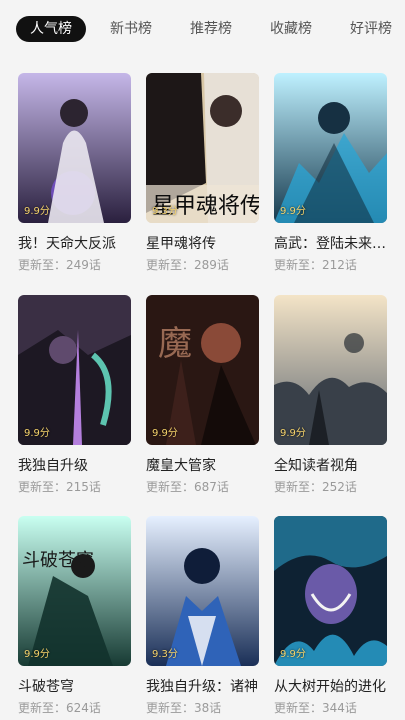 Image resolution: width=405 pixels, height=720 pixels. Describe the element at coordinates (58, 560) in the screenshot. I see `cover-title: 斗破苍穹` at that location.